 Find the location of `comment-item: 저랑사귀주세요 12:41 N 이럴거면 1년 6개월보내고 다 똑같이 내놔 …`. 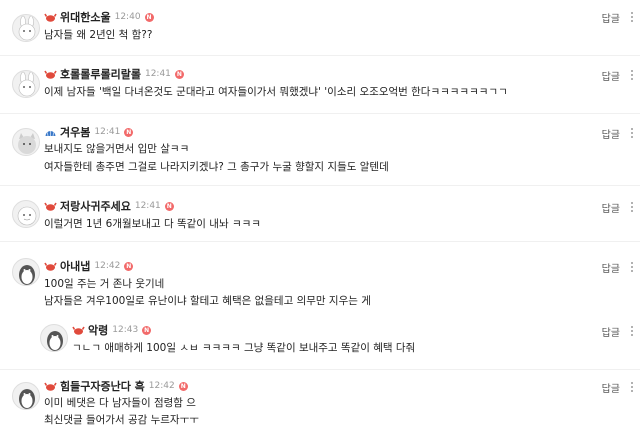

comment-item: 저랑사귀주세요 12:41 N 이럴거면 1년 6개월보내고 다 똑같이 내놔 … is located at coordinates (320, 214).